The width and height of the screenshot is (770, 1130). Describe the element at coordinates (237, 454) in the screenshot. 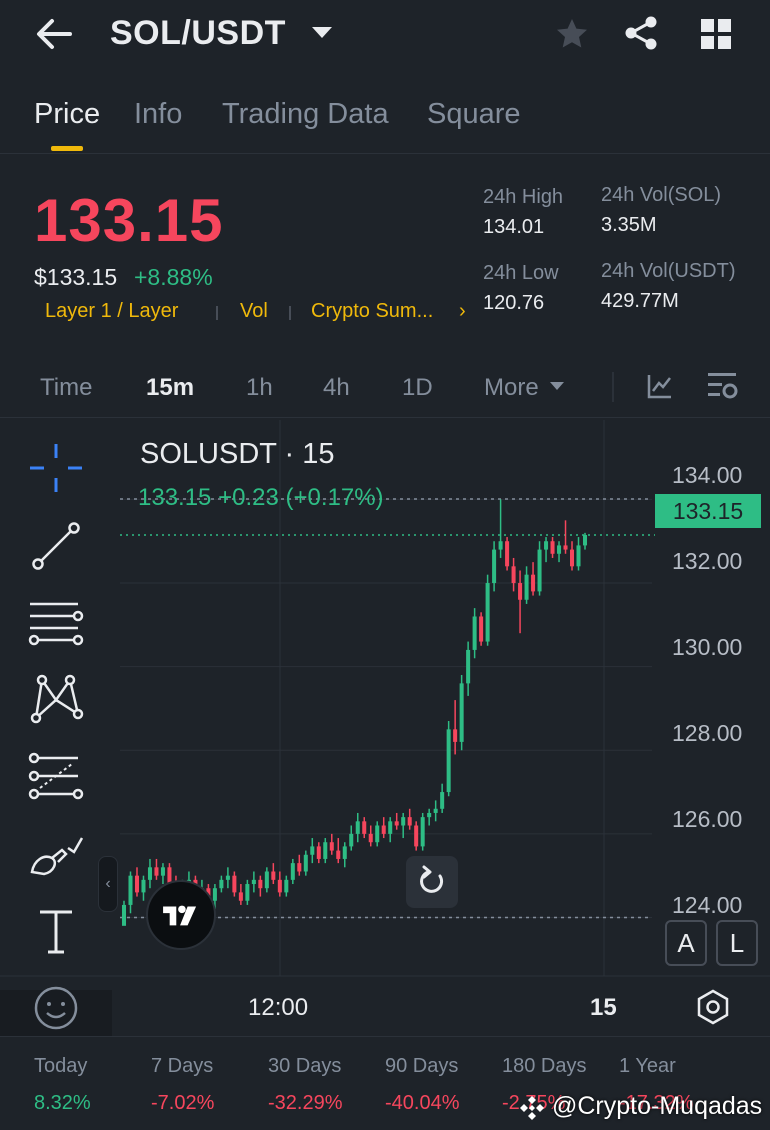

I see `chart-symbol-title: SOLUSDT · 15` at that location.